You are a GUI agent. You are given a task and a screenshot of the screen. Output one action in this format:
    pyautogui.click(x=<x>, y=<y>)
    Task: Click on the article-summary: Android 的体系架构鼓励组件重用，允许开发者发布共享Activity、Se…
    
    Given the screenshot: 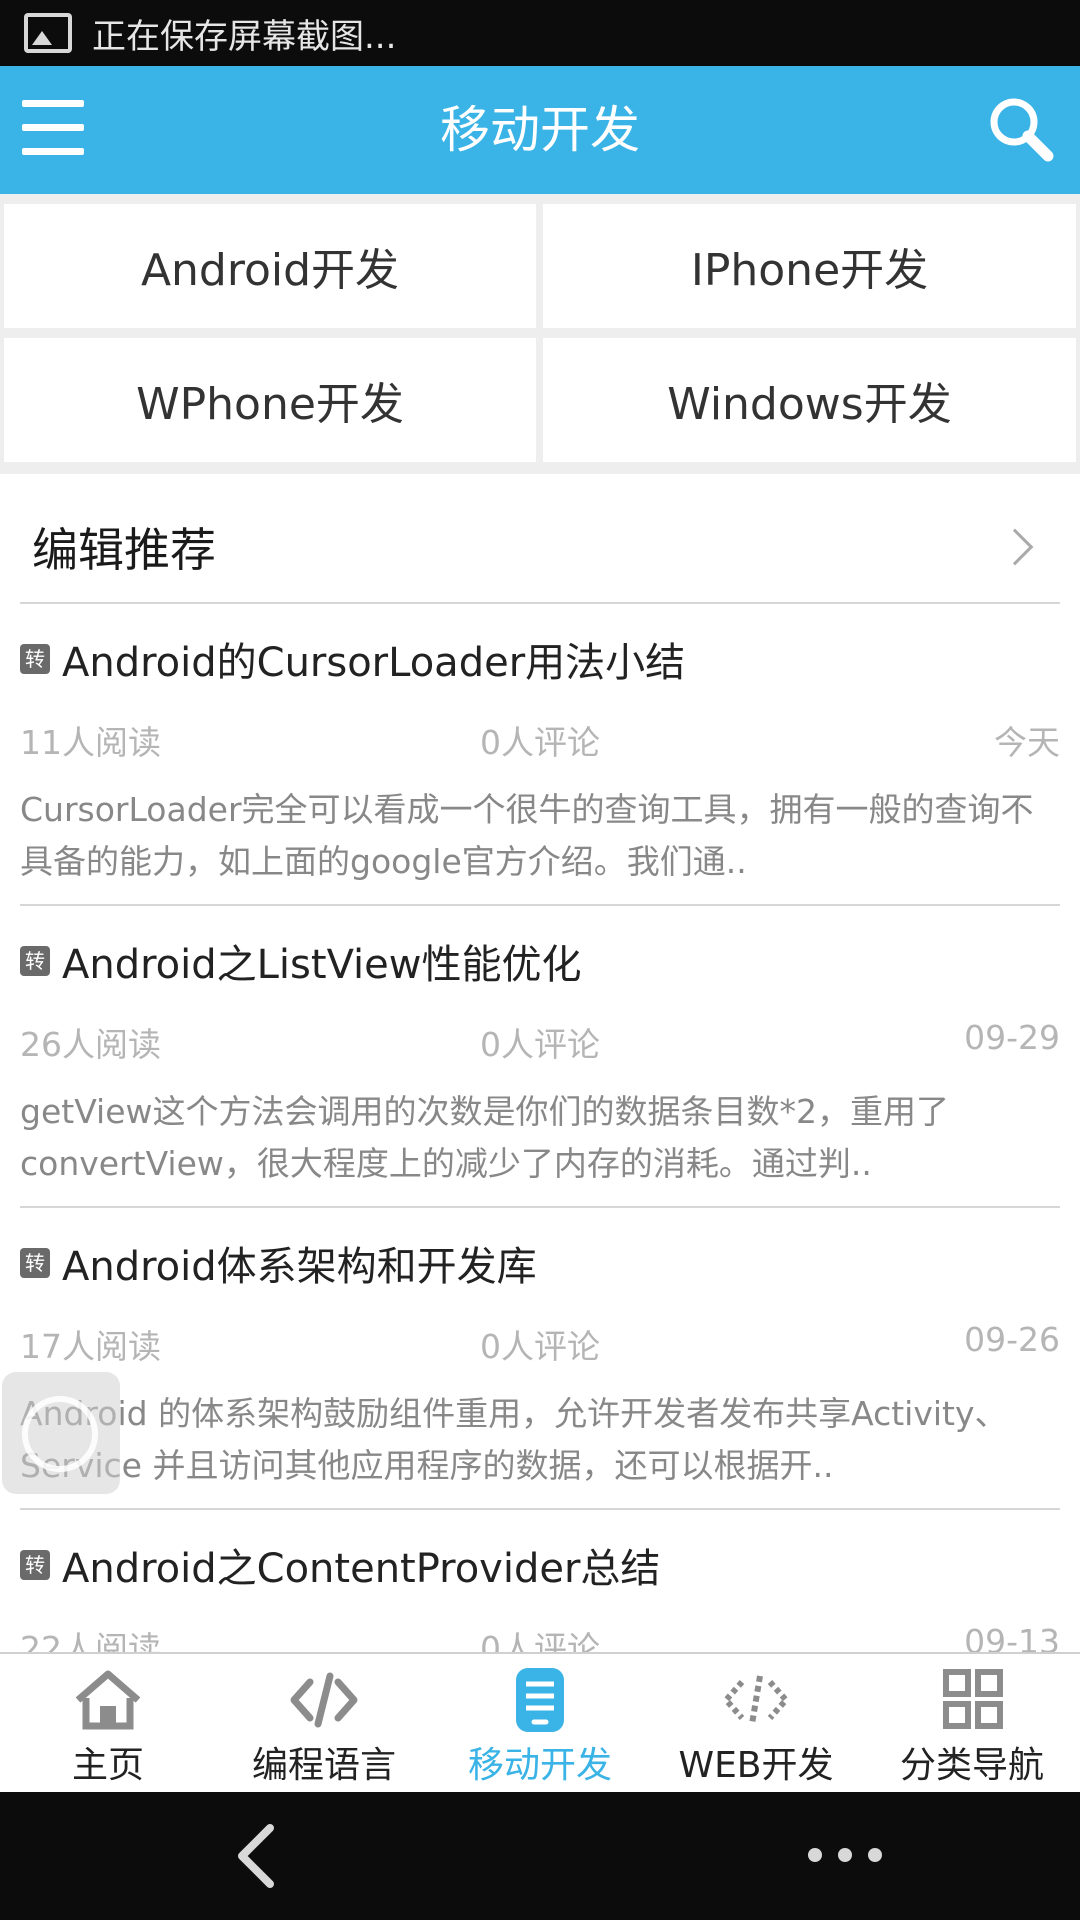 What is the action you would take?
    pyautogui.click(x=514, y=1439)
    